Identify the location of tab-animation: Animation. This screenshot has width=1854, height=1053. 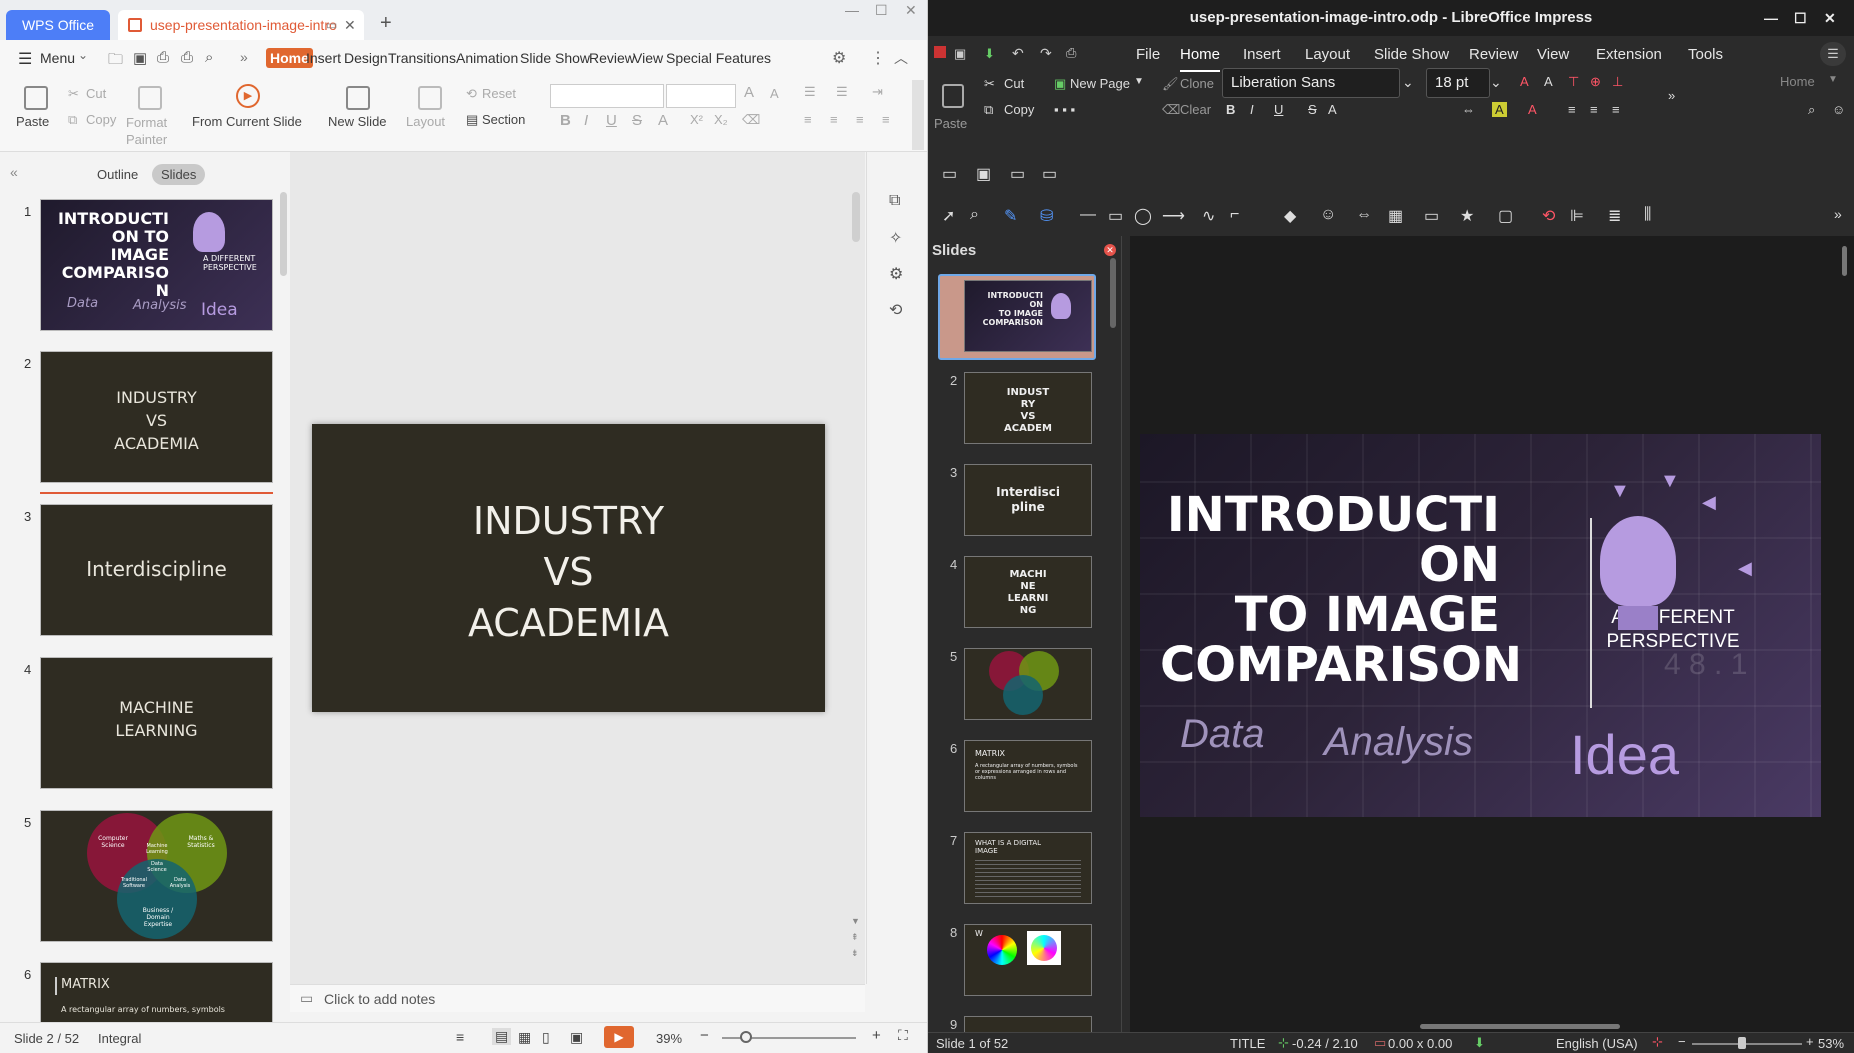
(487, 58).